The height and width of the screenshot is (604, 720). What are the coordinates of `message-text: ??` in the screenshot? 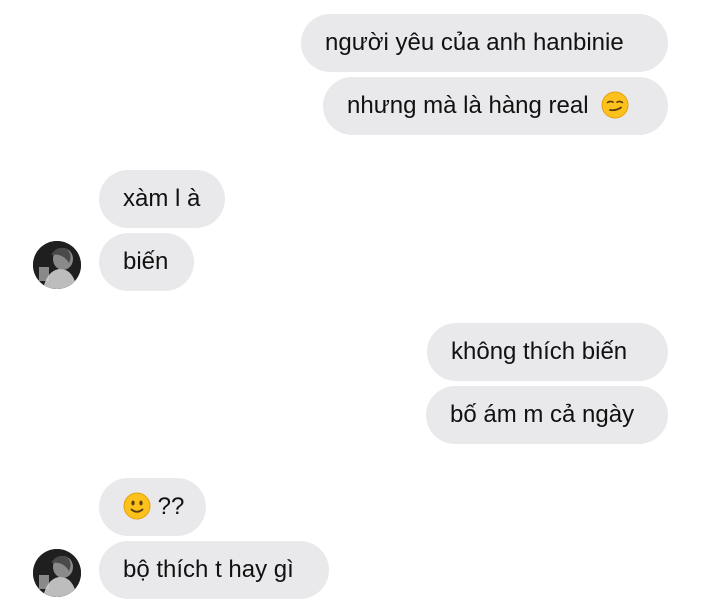 It's located at (171, 506).